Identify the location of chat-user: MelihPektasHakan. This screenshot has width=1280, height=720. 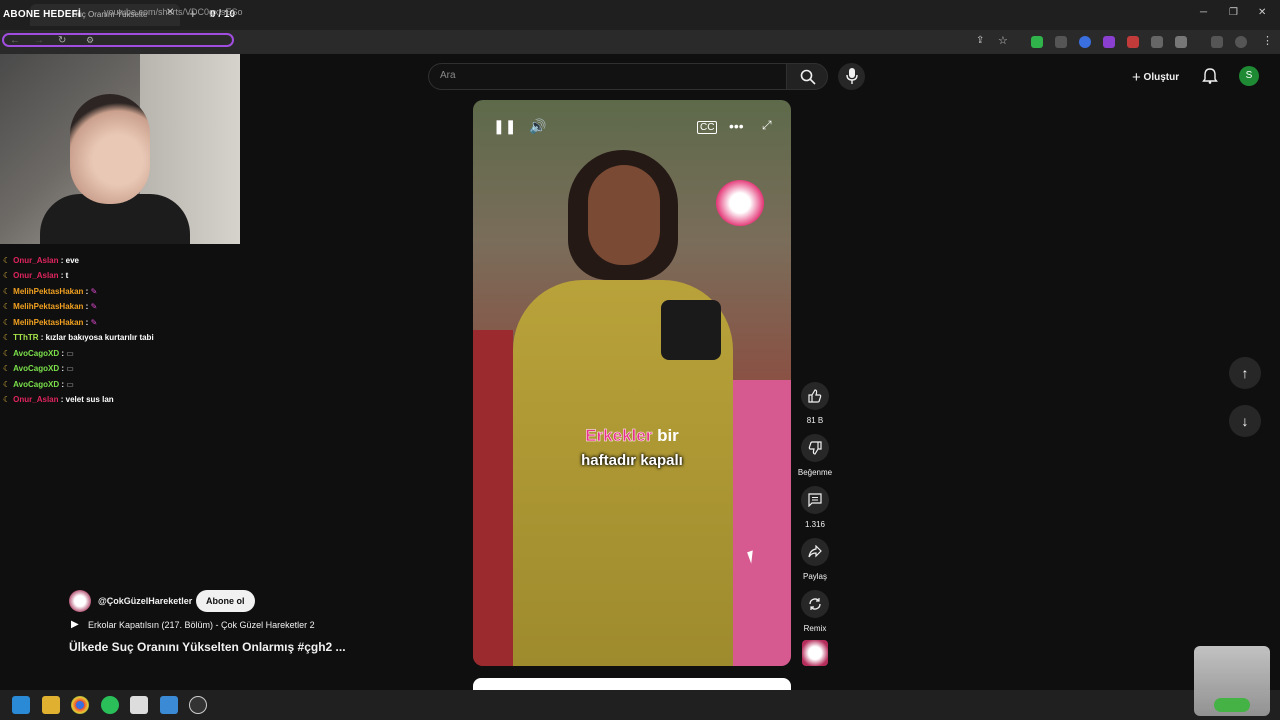
(48, 322).